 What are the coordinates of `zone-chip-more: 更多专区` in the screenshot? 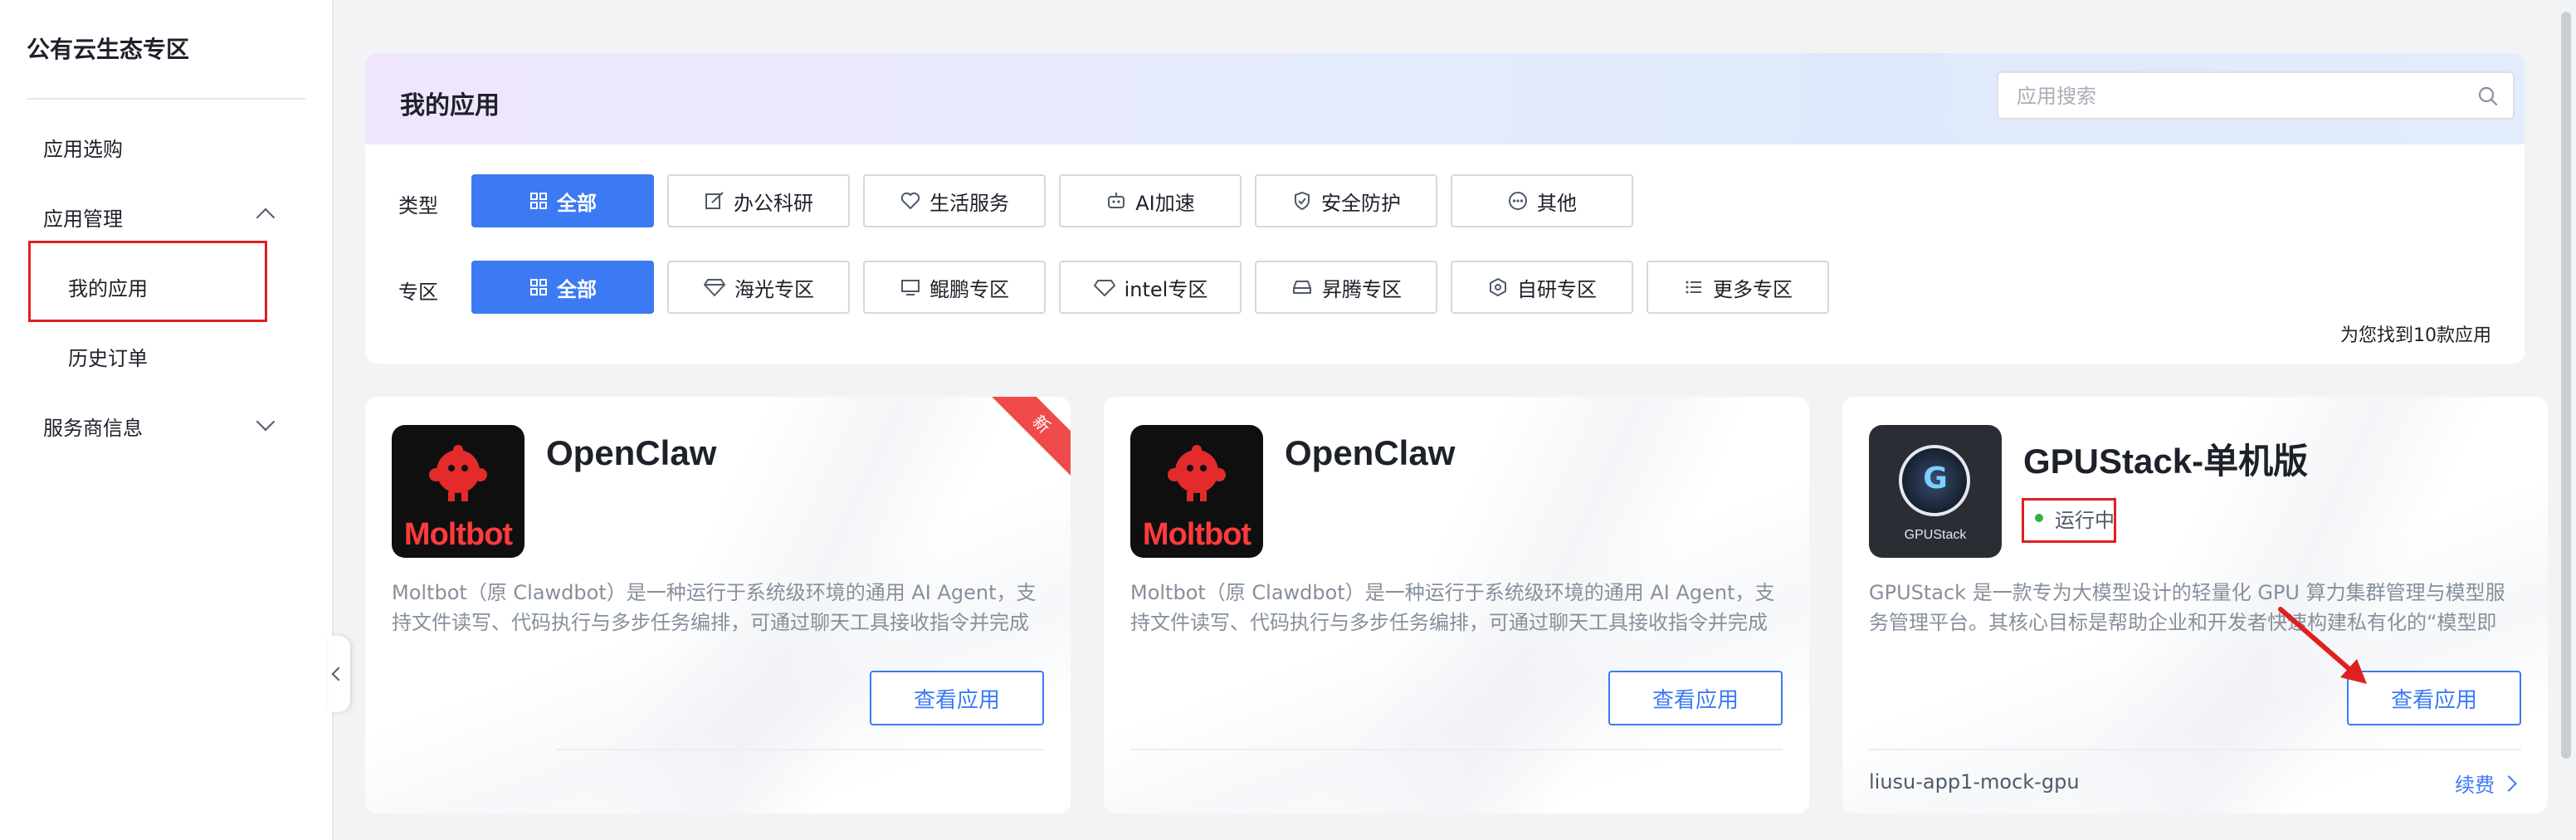 It's located at (1738, 287).